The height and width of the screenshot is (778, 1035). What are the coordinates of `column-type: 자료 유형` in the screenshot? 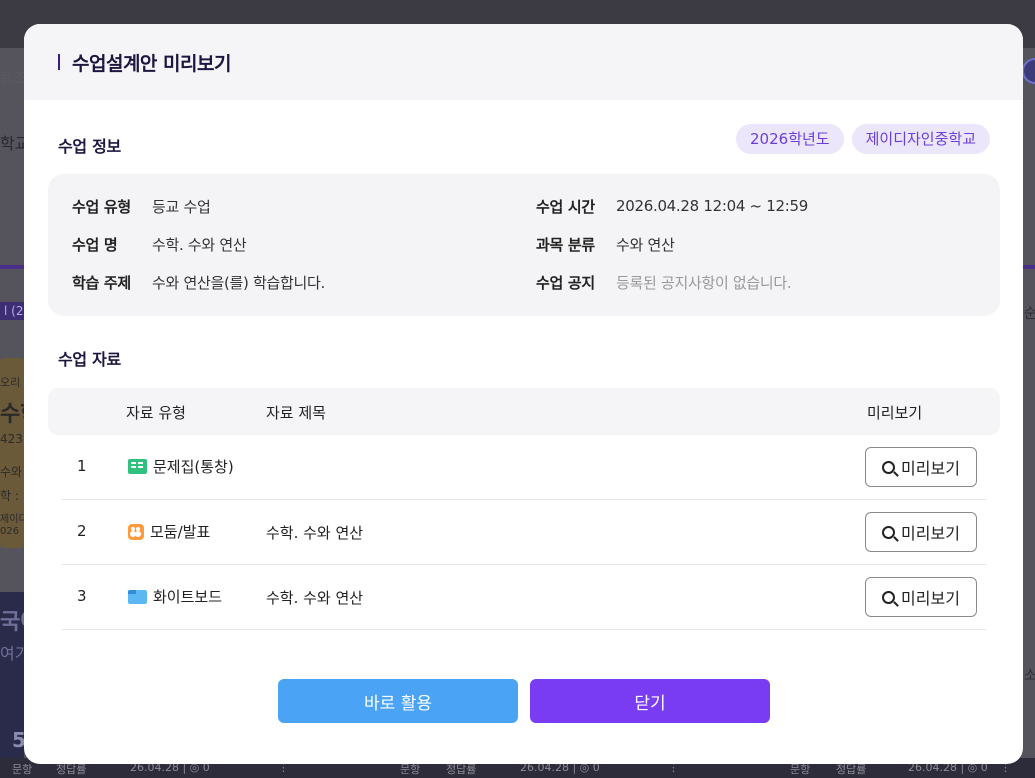 It's located at (156, 413).